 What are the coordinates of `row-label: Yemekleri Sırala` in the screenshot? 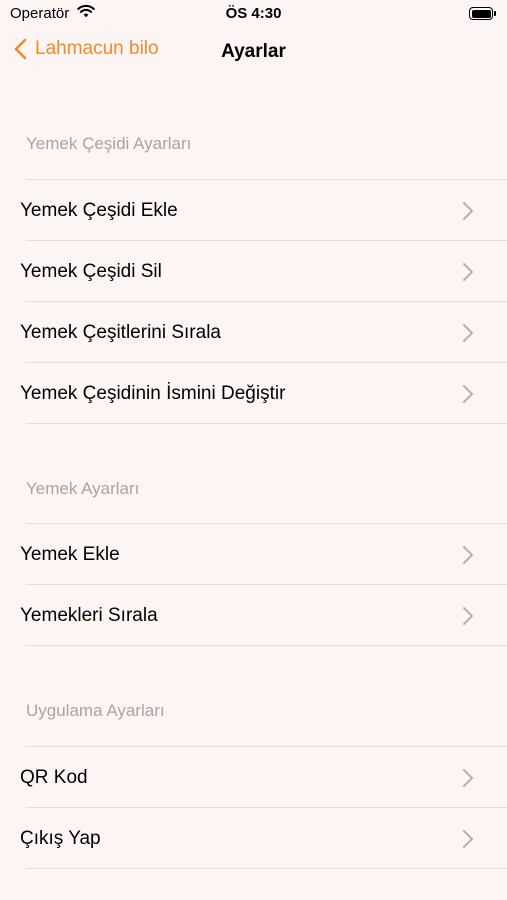 It's located at (89, 615).